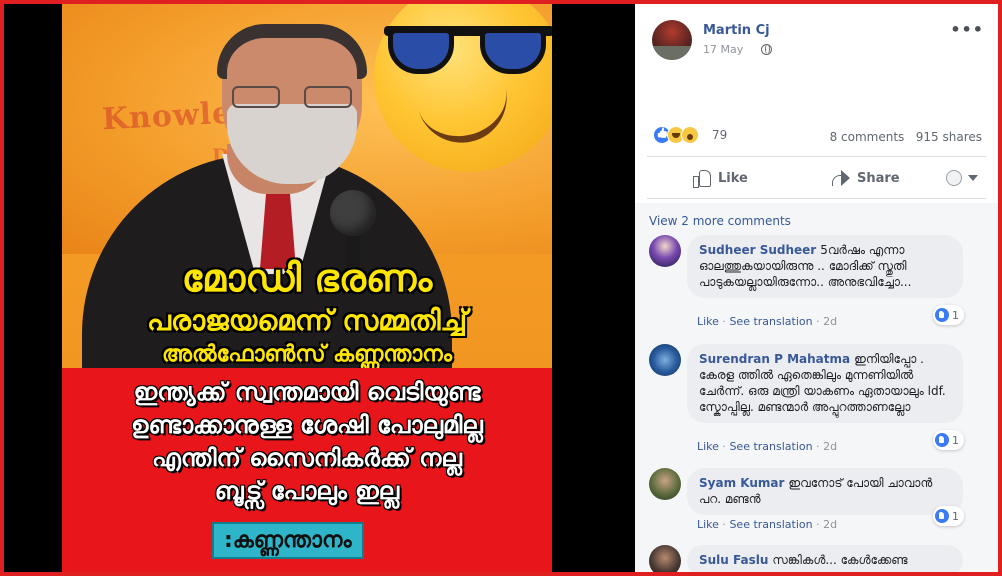 The width and height of the screenshot is (1002, 576). What do you see at coordinates (840, 560) in the screenshot?
I see `comment-text: സങ്കികൾ... കേൾക്കേണ്ട` at bounding box center [840, 560].